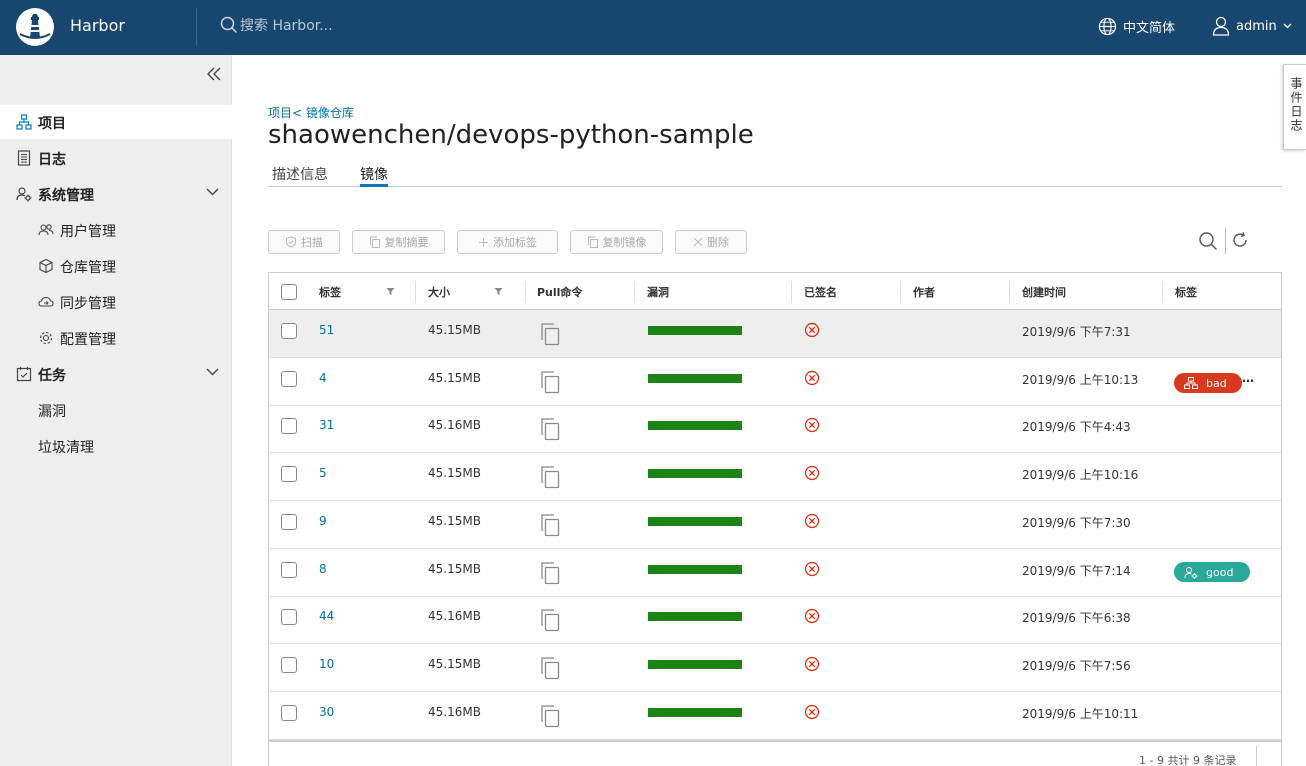 This screenshot has width=1306, height=766. I want to click on search-icon, so click(1208, 241).